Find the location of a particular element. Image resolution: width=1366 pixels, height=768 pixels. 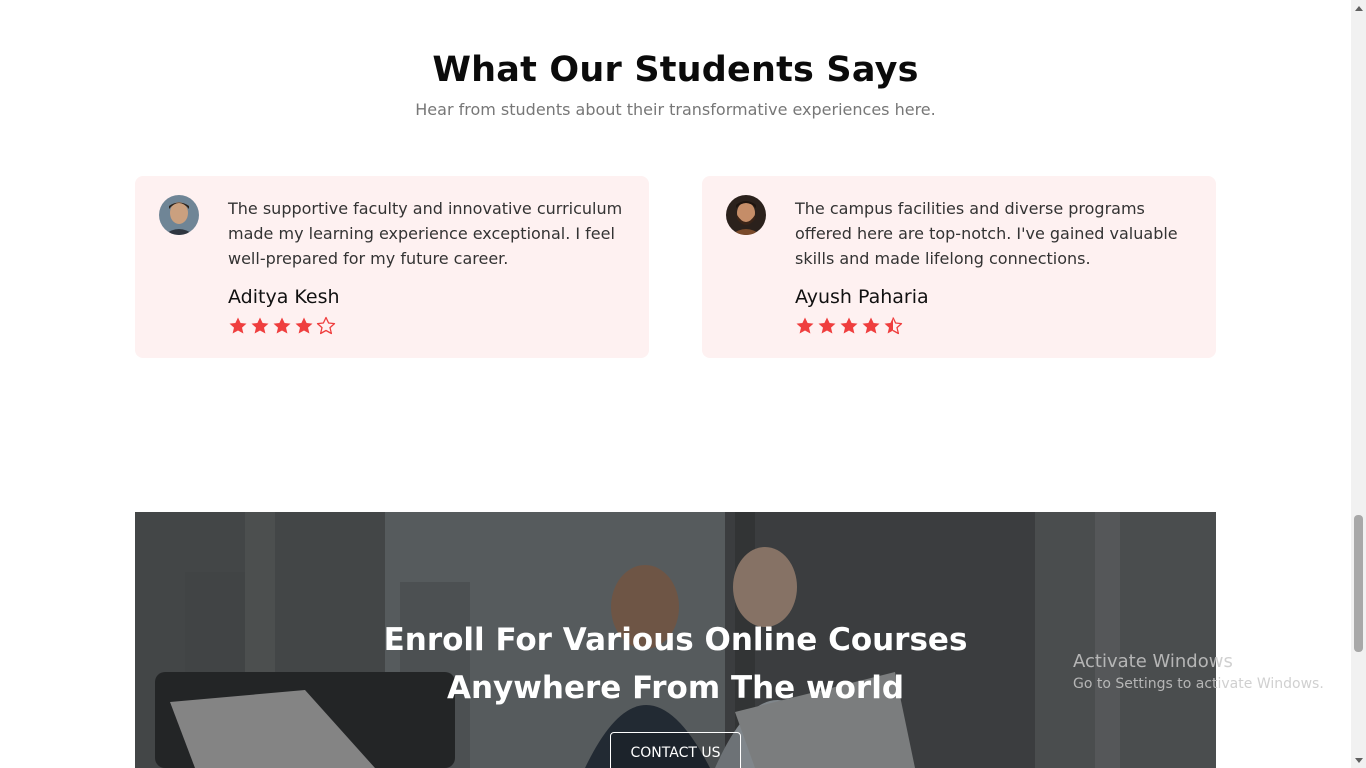

watermark-title: Activate Windows is located at coordinates (1153, 661).